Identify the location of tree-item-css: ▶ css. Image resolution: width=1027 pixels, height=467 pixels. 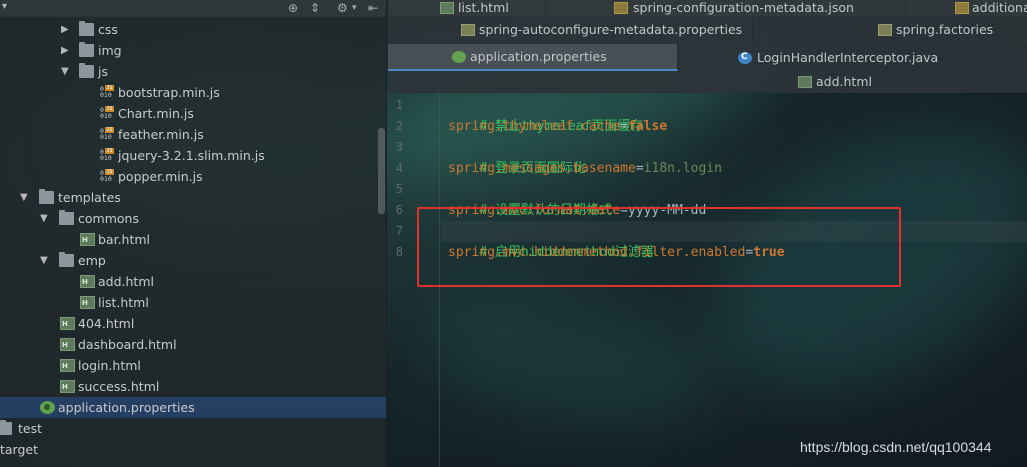
(193, 29).